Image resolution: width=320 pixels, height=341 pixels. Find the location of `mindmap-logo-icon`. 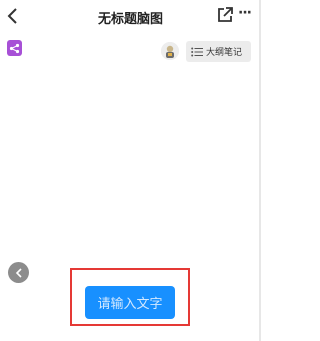

mindmap-logo-icon is located at coordinates (14, 48).